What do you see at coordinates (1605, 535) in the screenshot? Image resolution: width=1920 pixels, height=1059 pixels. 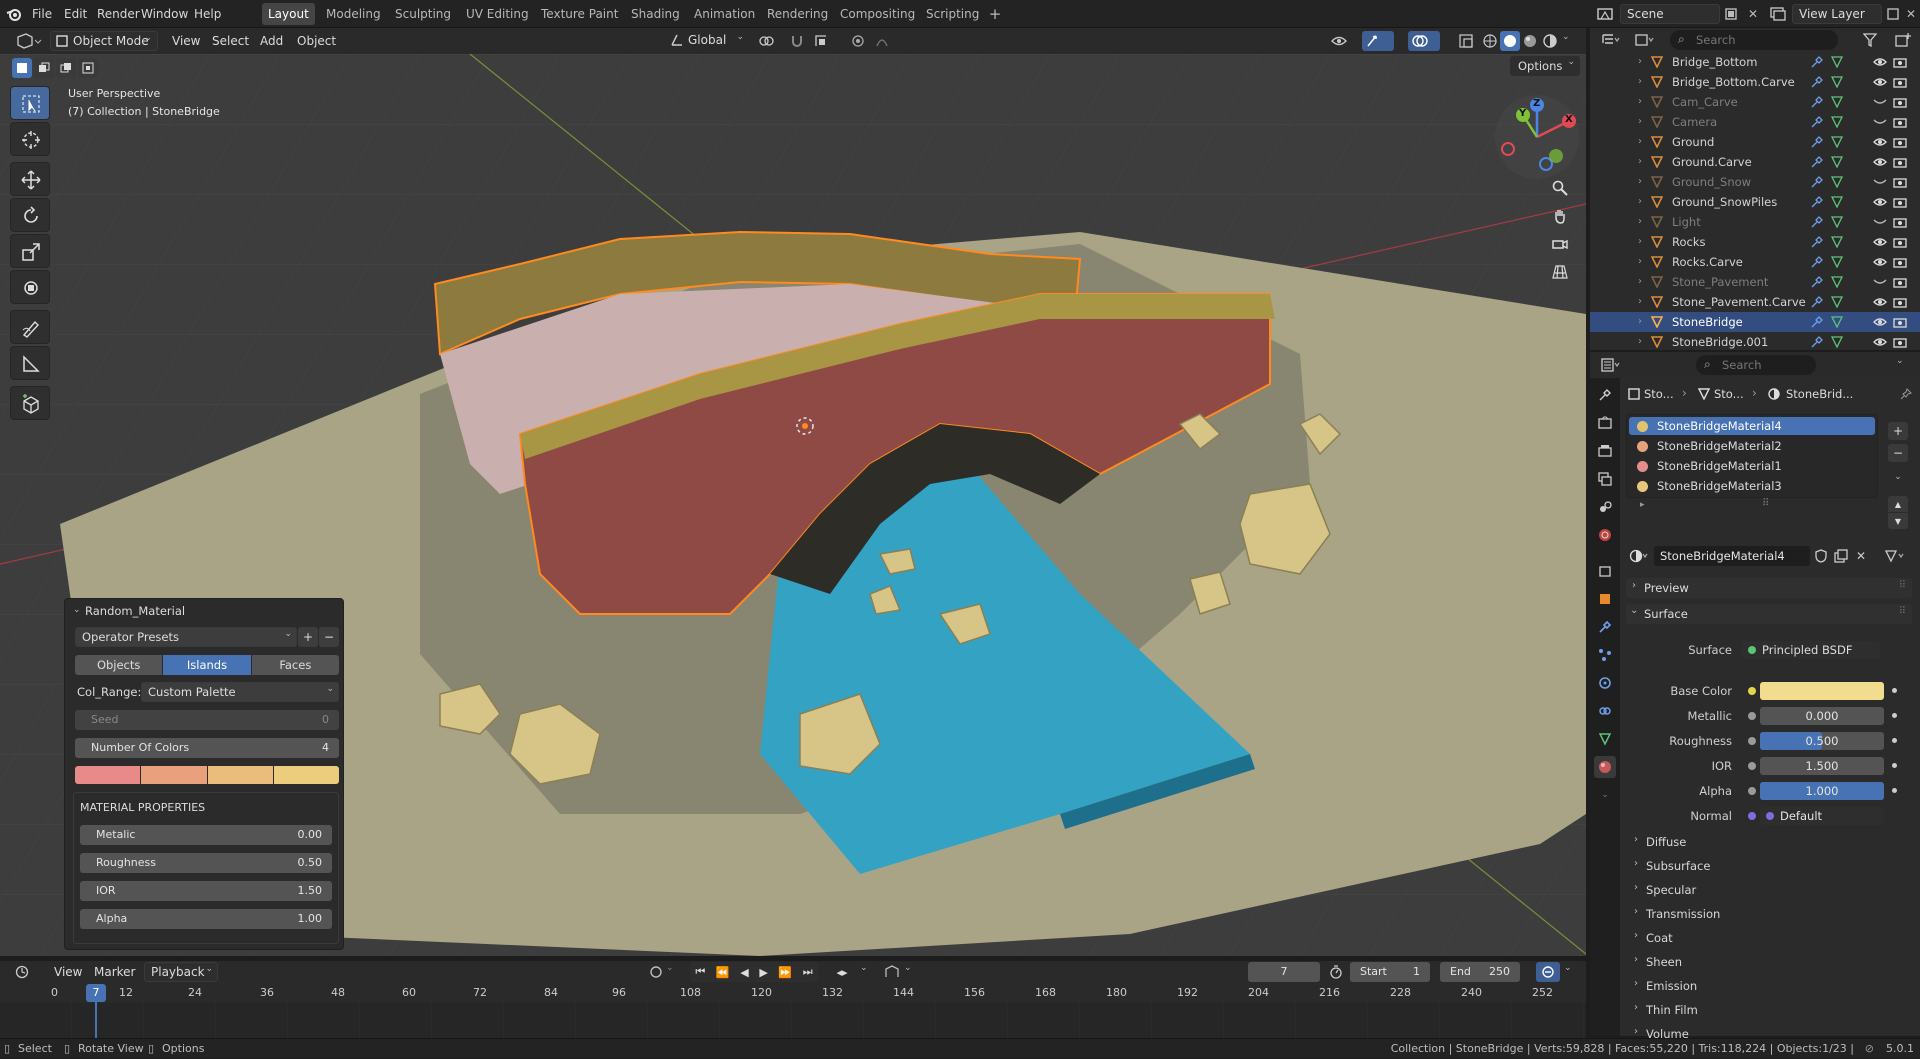 I see `world-tab-icon` at bounding box center [1605, 535].